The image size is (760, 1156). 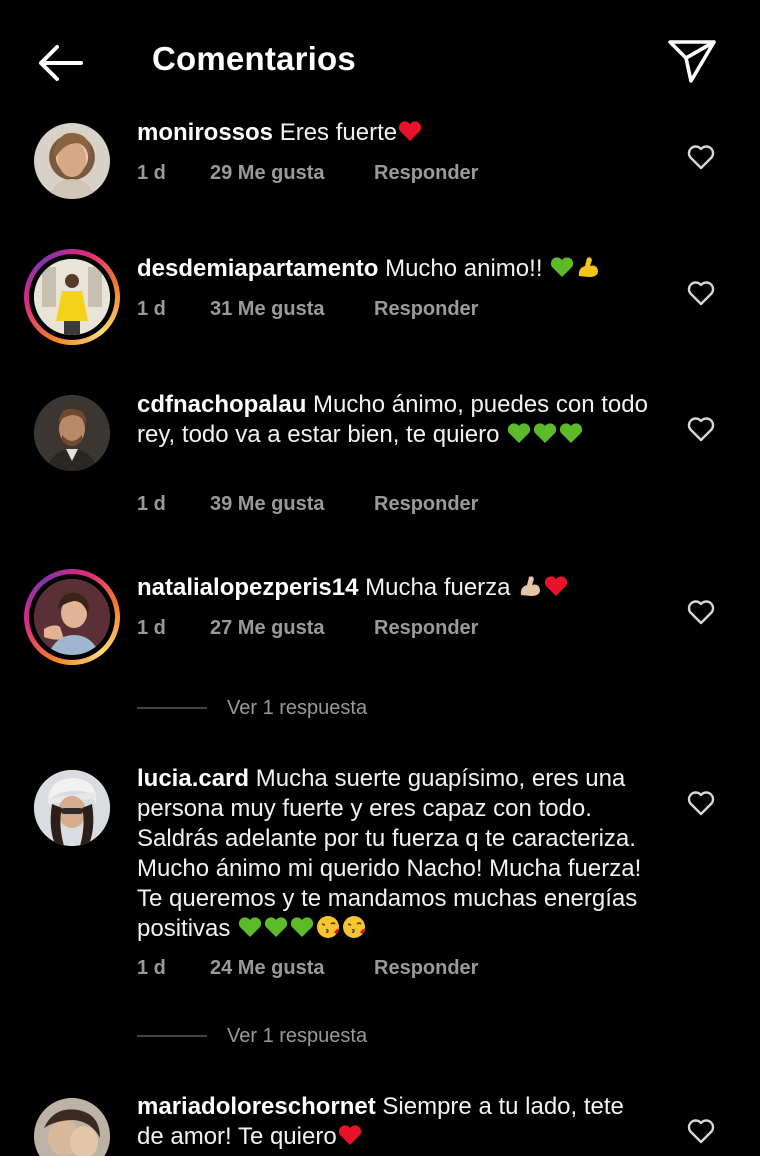 I want to click on comment-text: Eres fuerte, so click(x=338, y=132).